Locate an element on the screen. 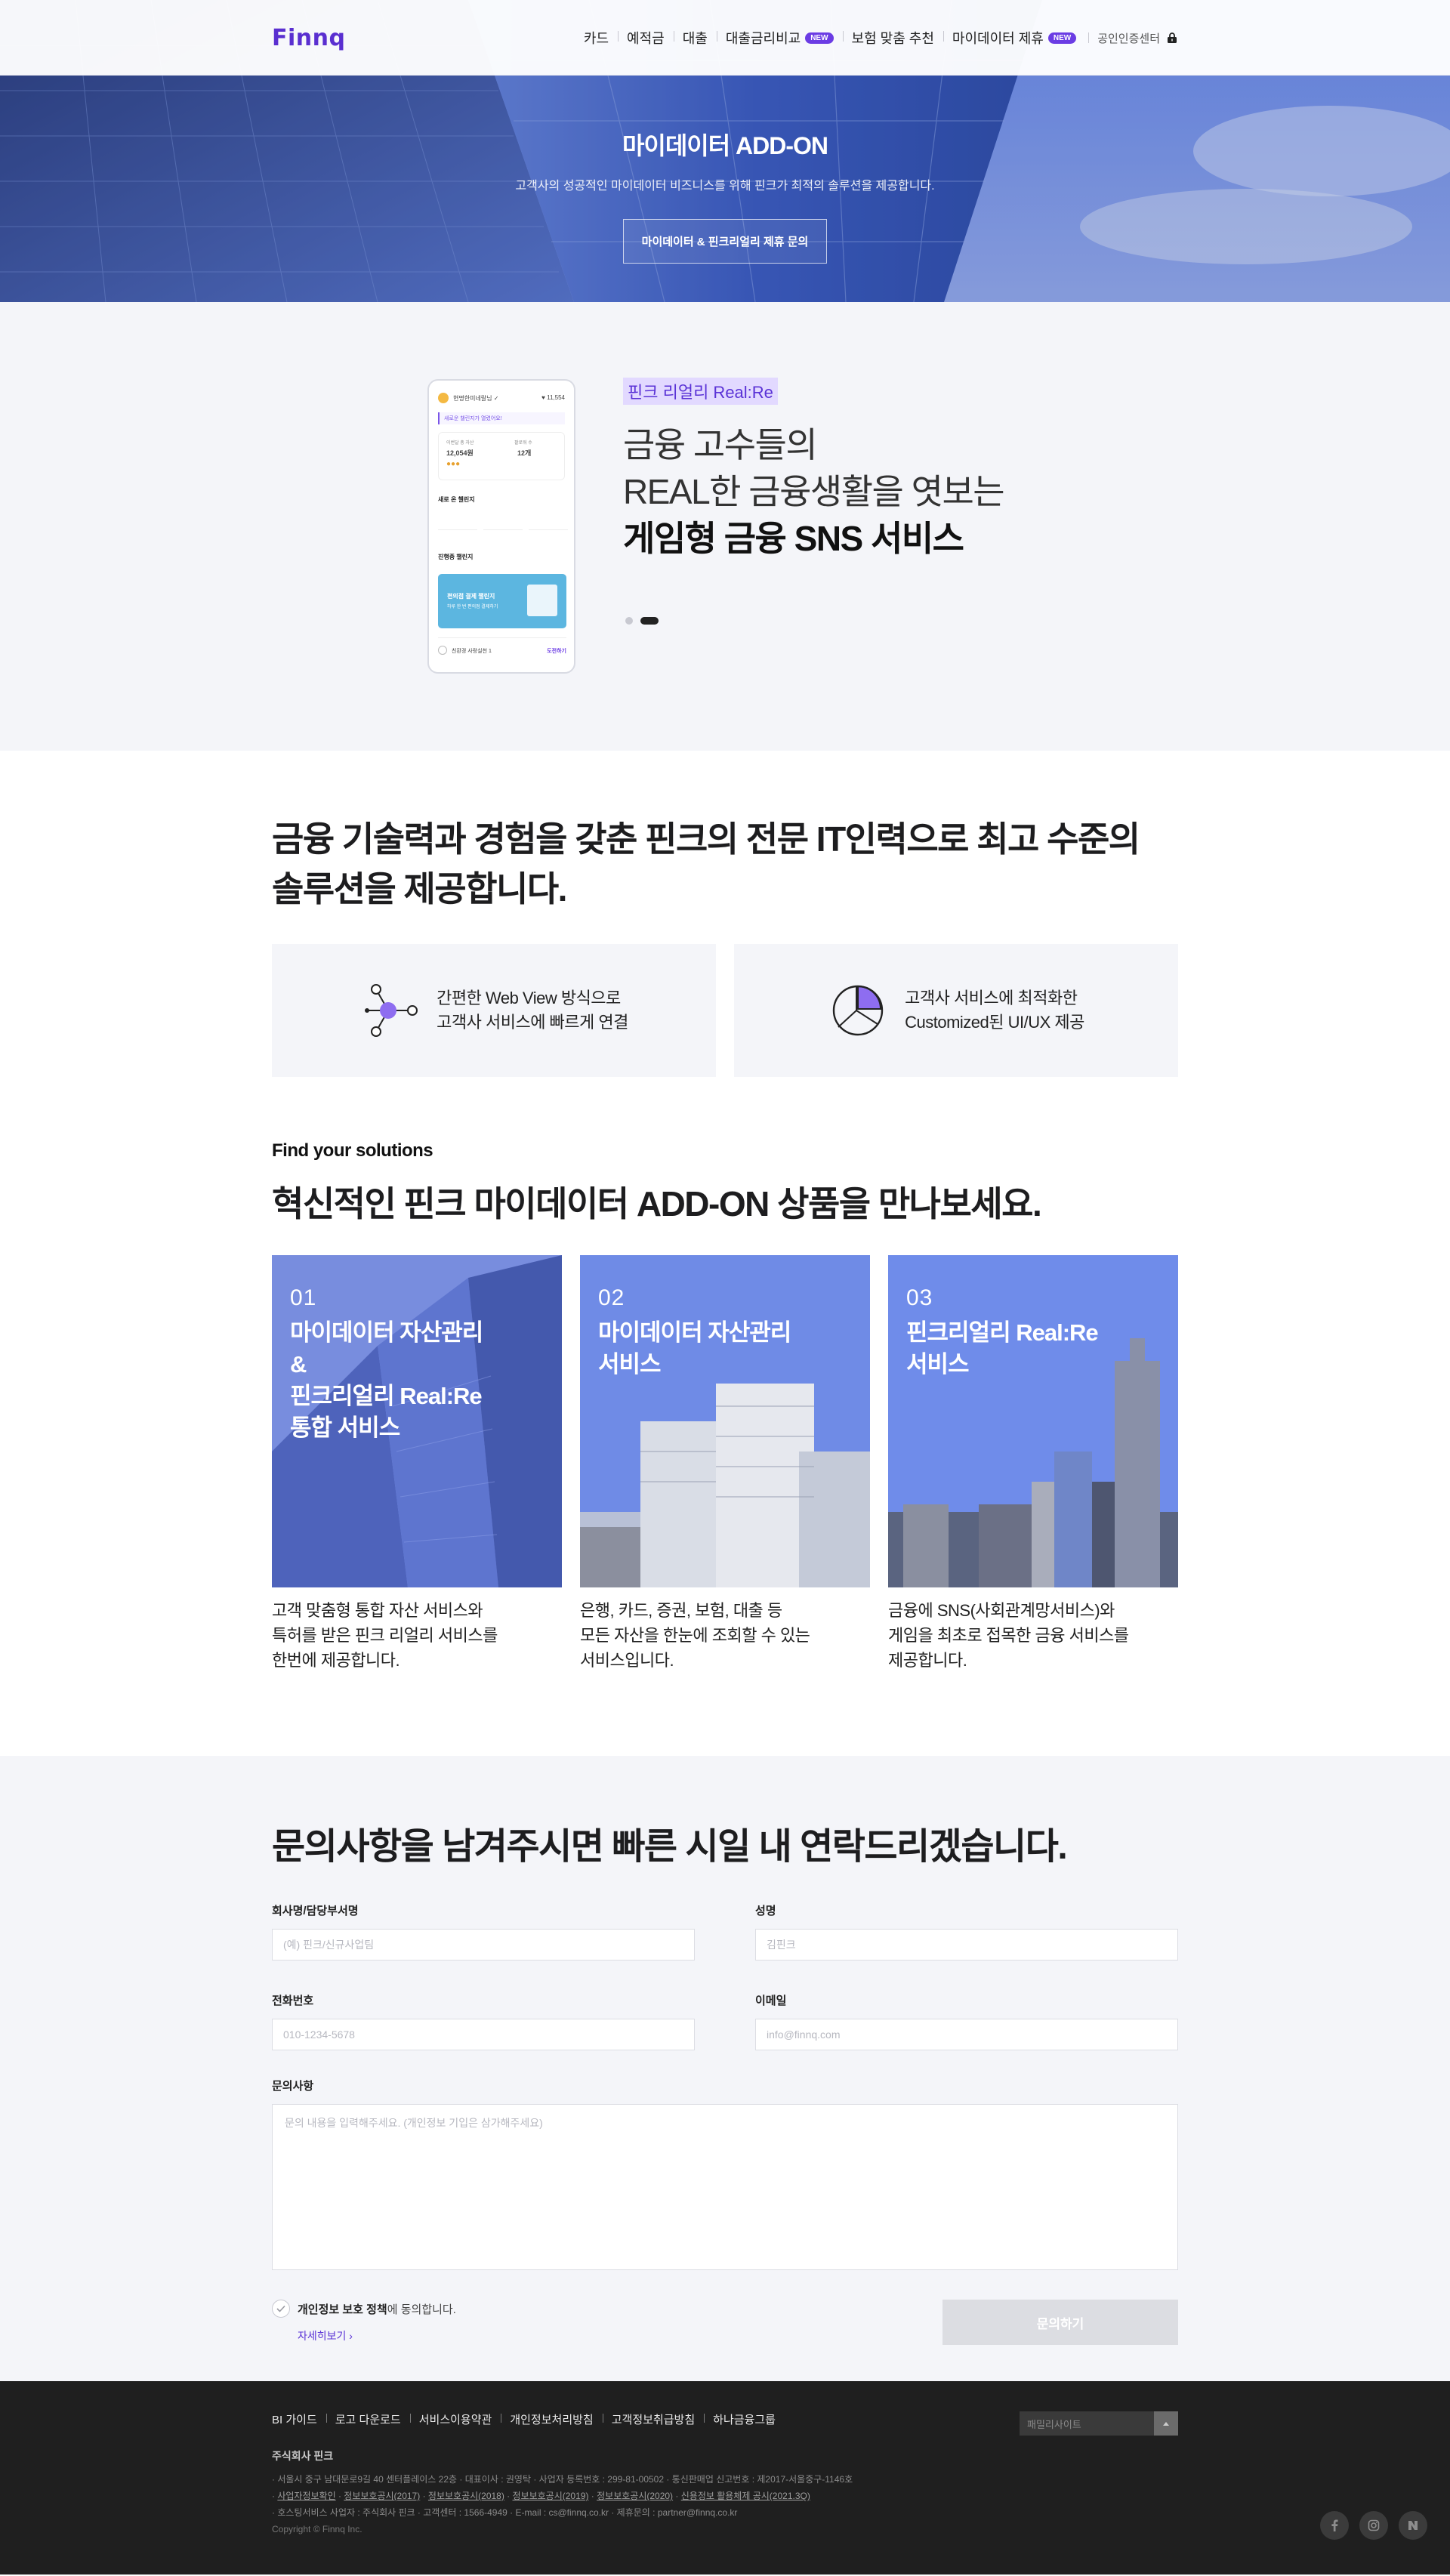  security-disclosure-2019-link: 정보보호공시(2019) is located at coordinates (551, 2496).